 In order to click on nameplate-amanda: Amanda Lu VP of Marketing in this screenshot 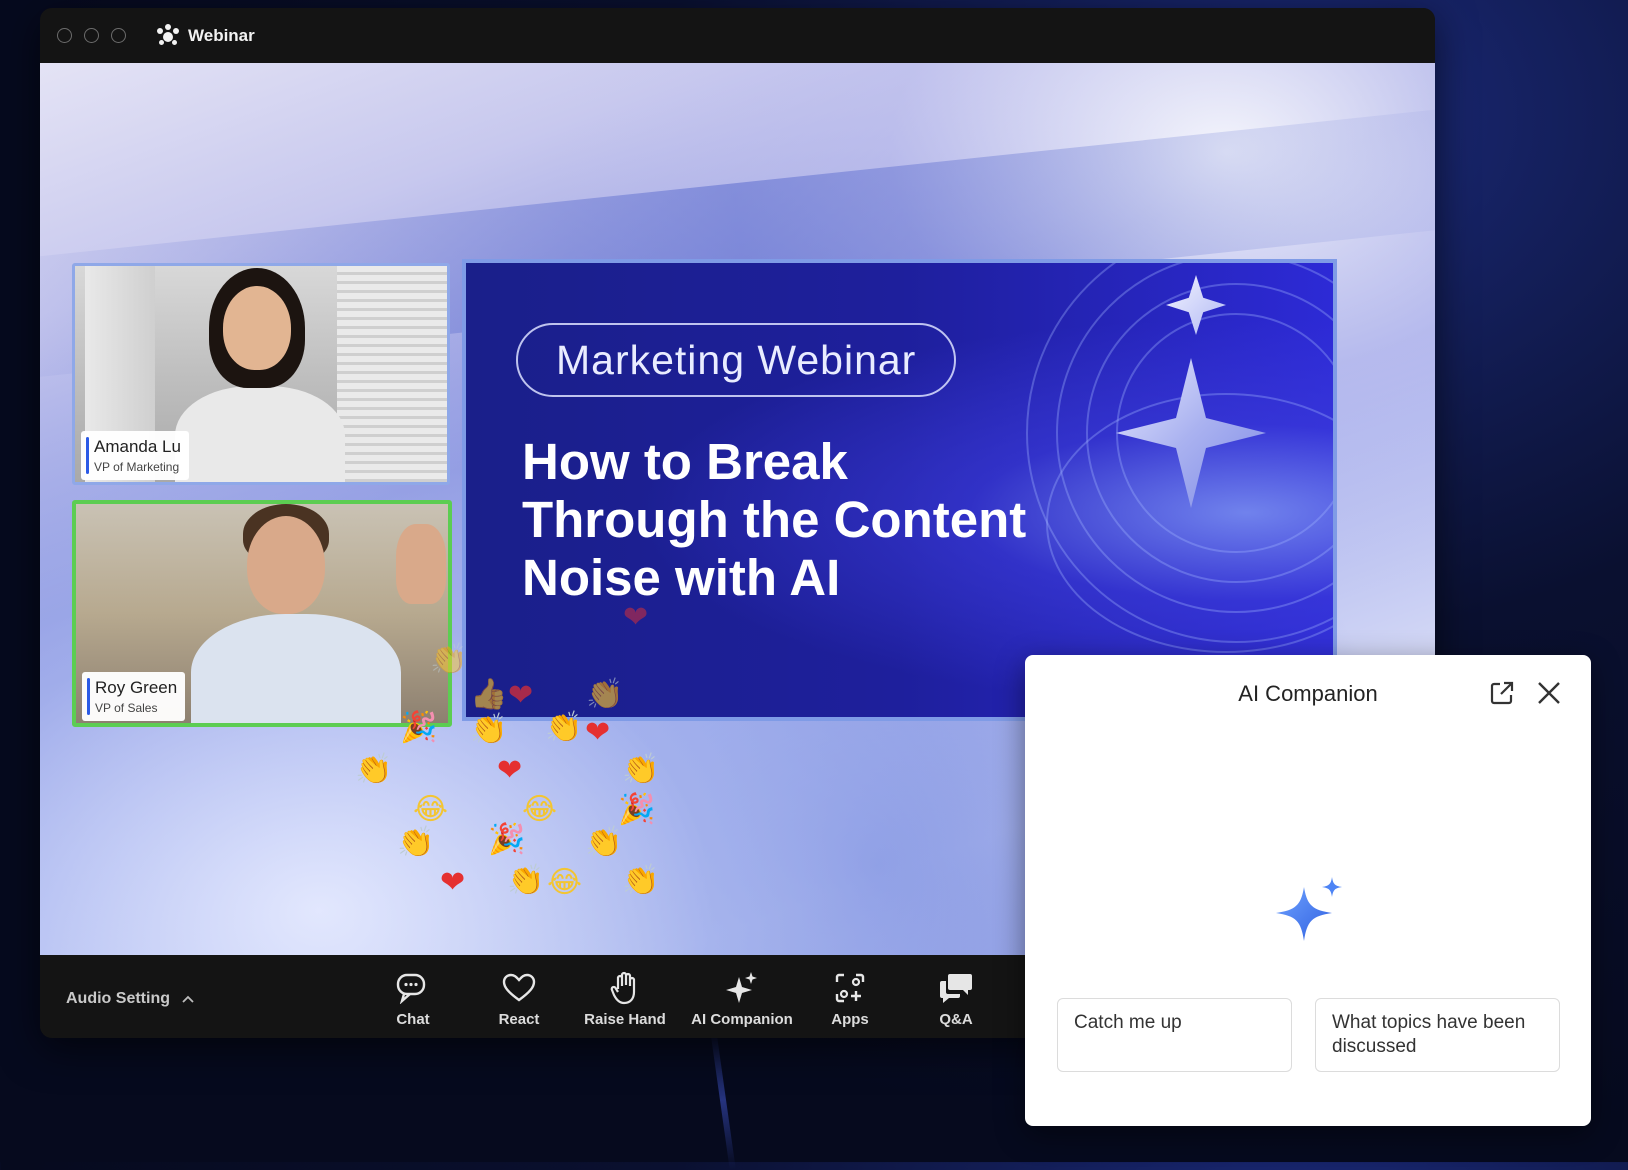, I will do `click(135, 455)`.